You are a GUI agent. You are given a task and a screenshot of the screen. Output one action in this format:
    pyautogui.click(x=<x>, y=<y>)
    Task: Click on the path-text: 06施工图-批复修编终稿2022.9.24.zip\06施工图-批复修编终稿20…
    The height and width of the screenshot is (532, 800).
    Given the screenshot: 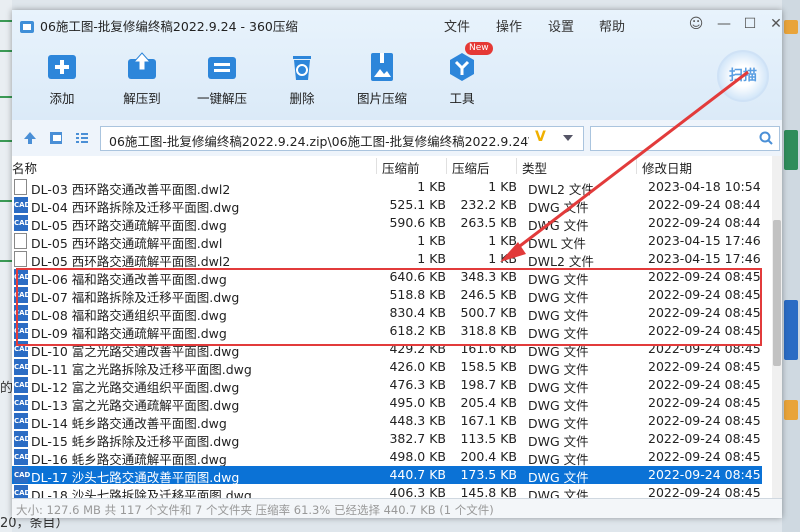 What is the action you would take?
    pyautogui.click(x=319, y=141)
    